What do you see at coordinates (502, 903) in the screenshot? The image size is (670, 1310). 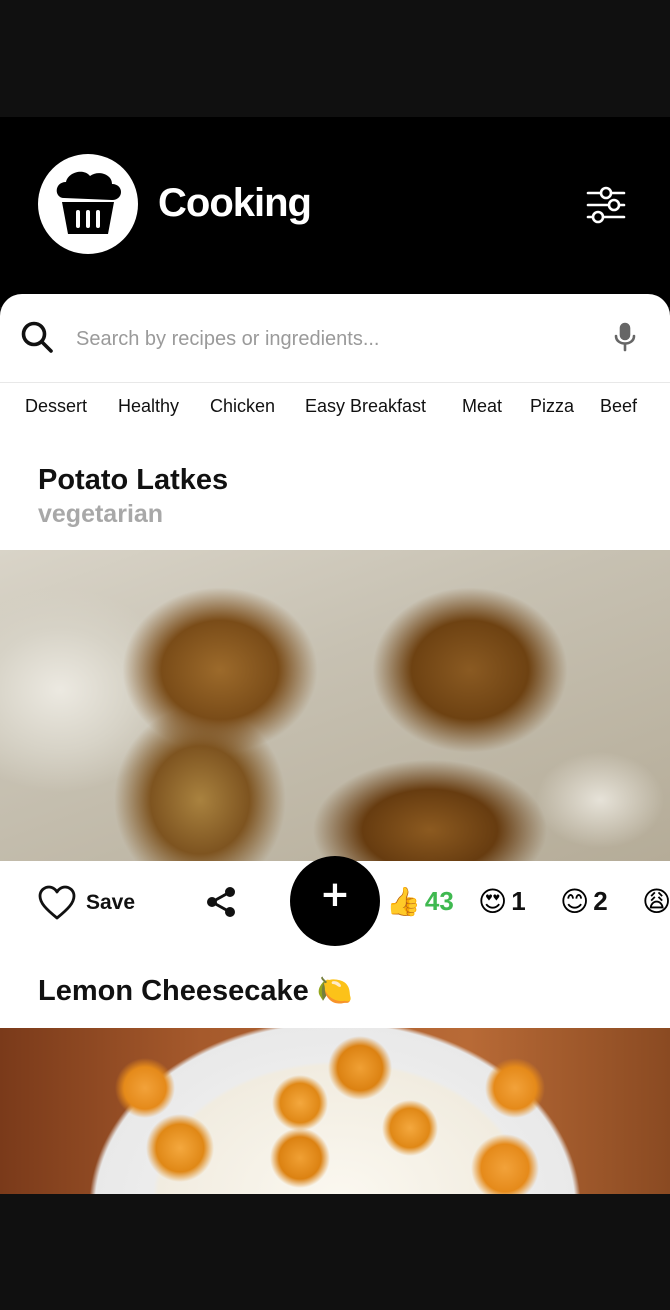 I see `reaction-heart-eyes: 😍 1` at bounding box center [502, 903].